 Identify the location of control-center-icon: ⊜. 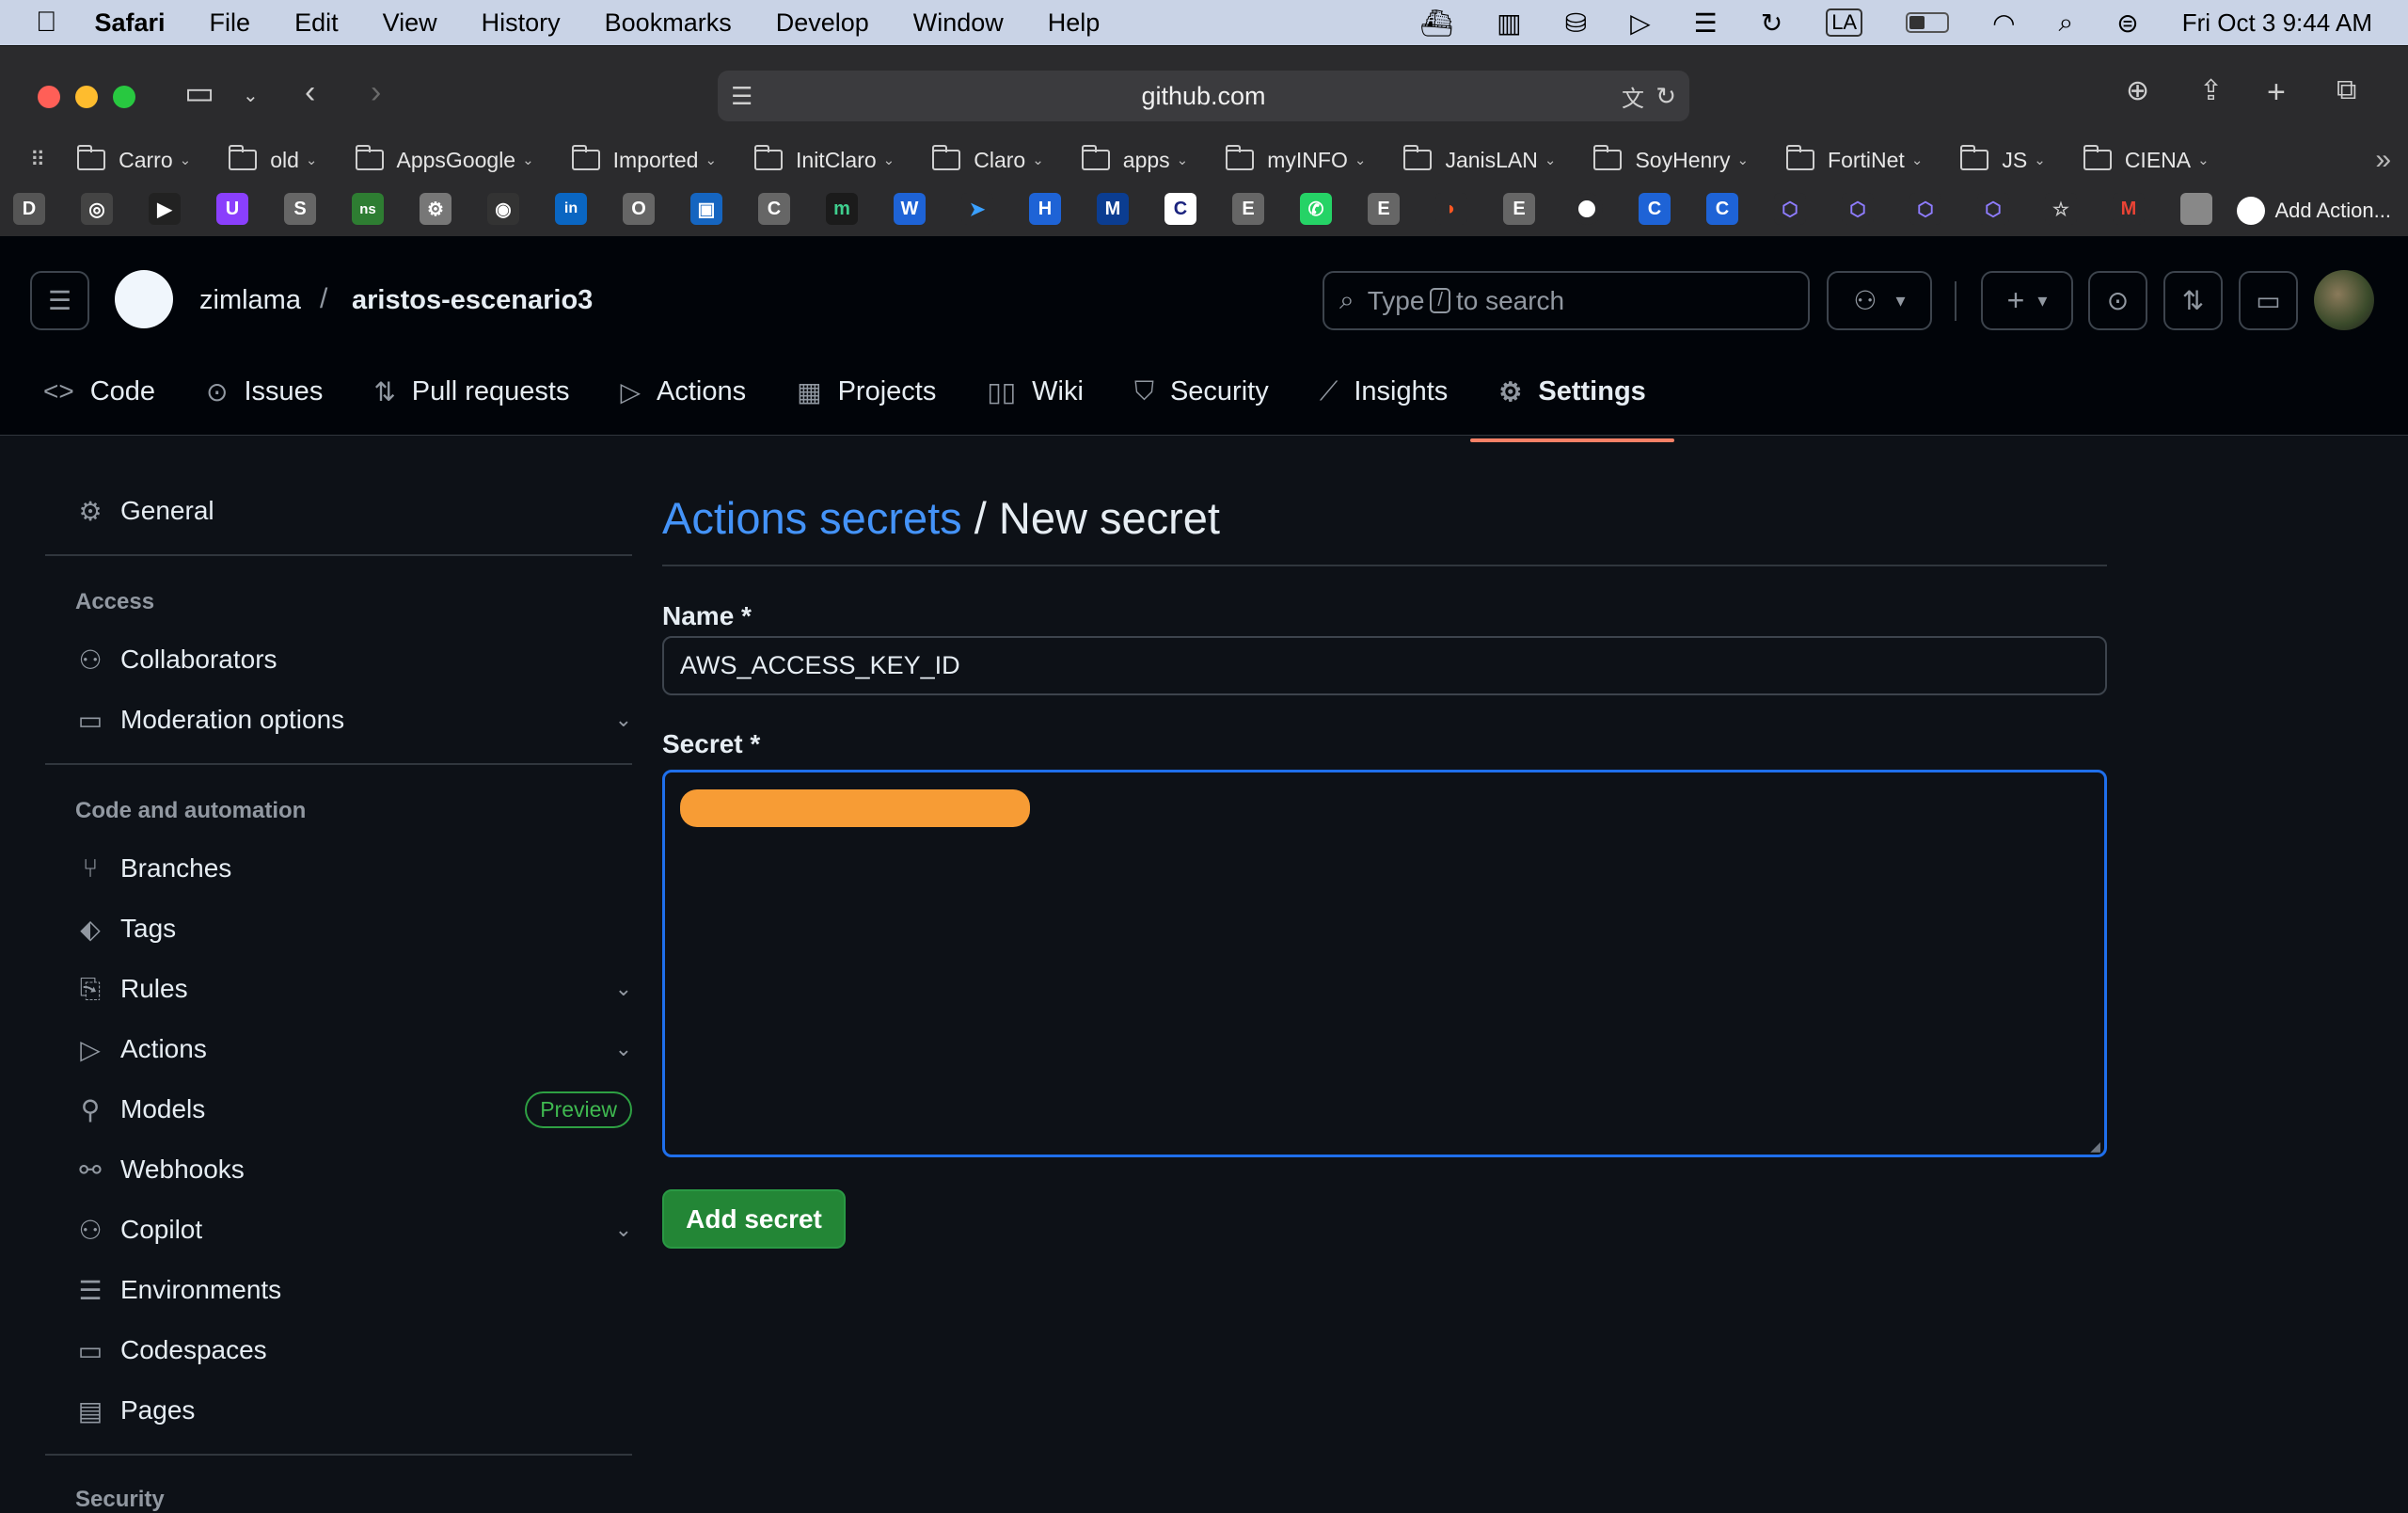
(2127, 23).